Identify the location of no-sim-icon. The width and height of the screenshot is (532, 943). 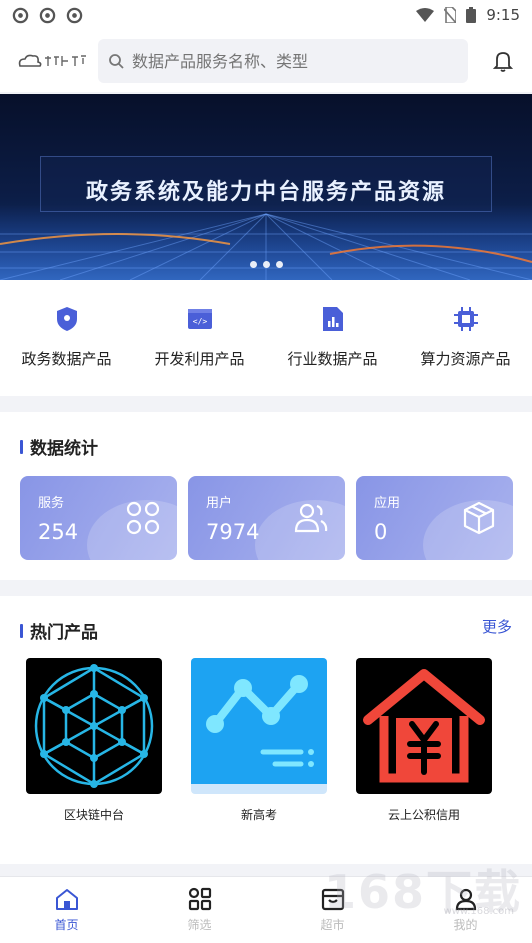
(450, 15).